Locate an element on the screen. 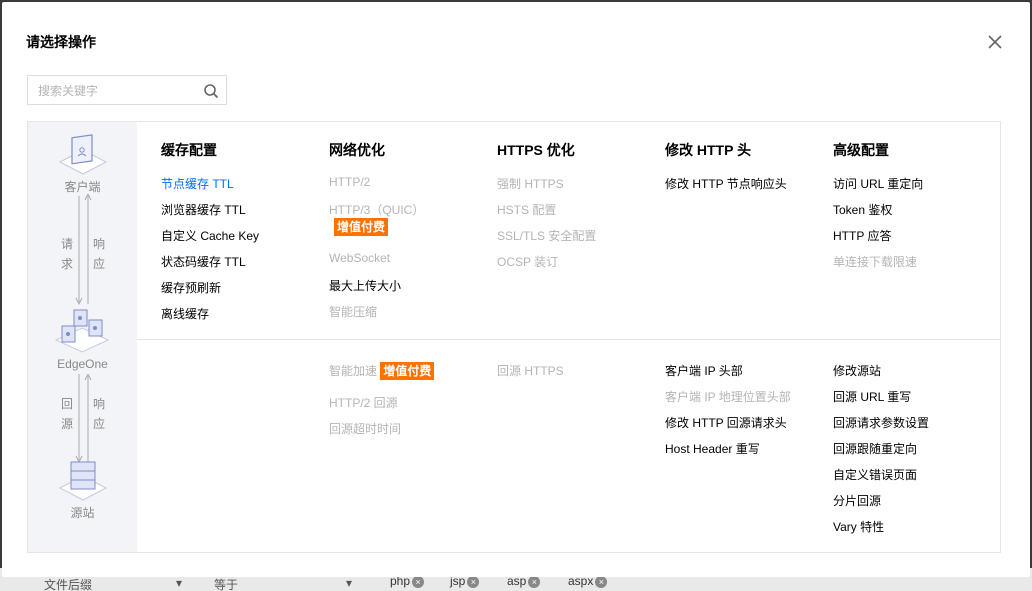 Image resolution: width=1032 pixels, height=591 pixels. item-single-connection-rate-limit: 单连接下载限速 is located at coordinates (875, 262).